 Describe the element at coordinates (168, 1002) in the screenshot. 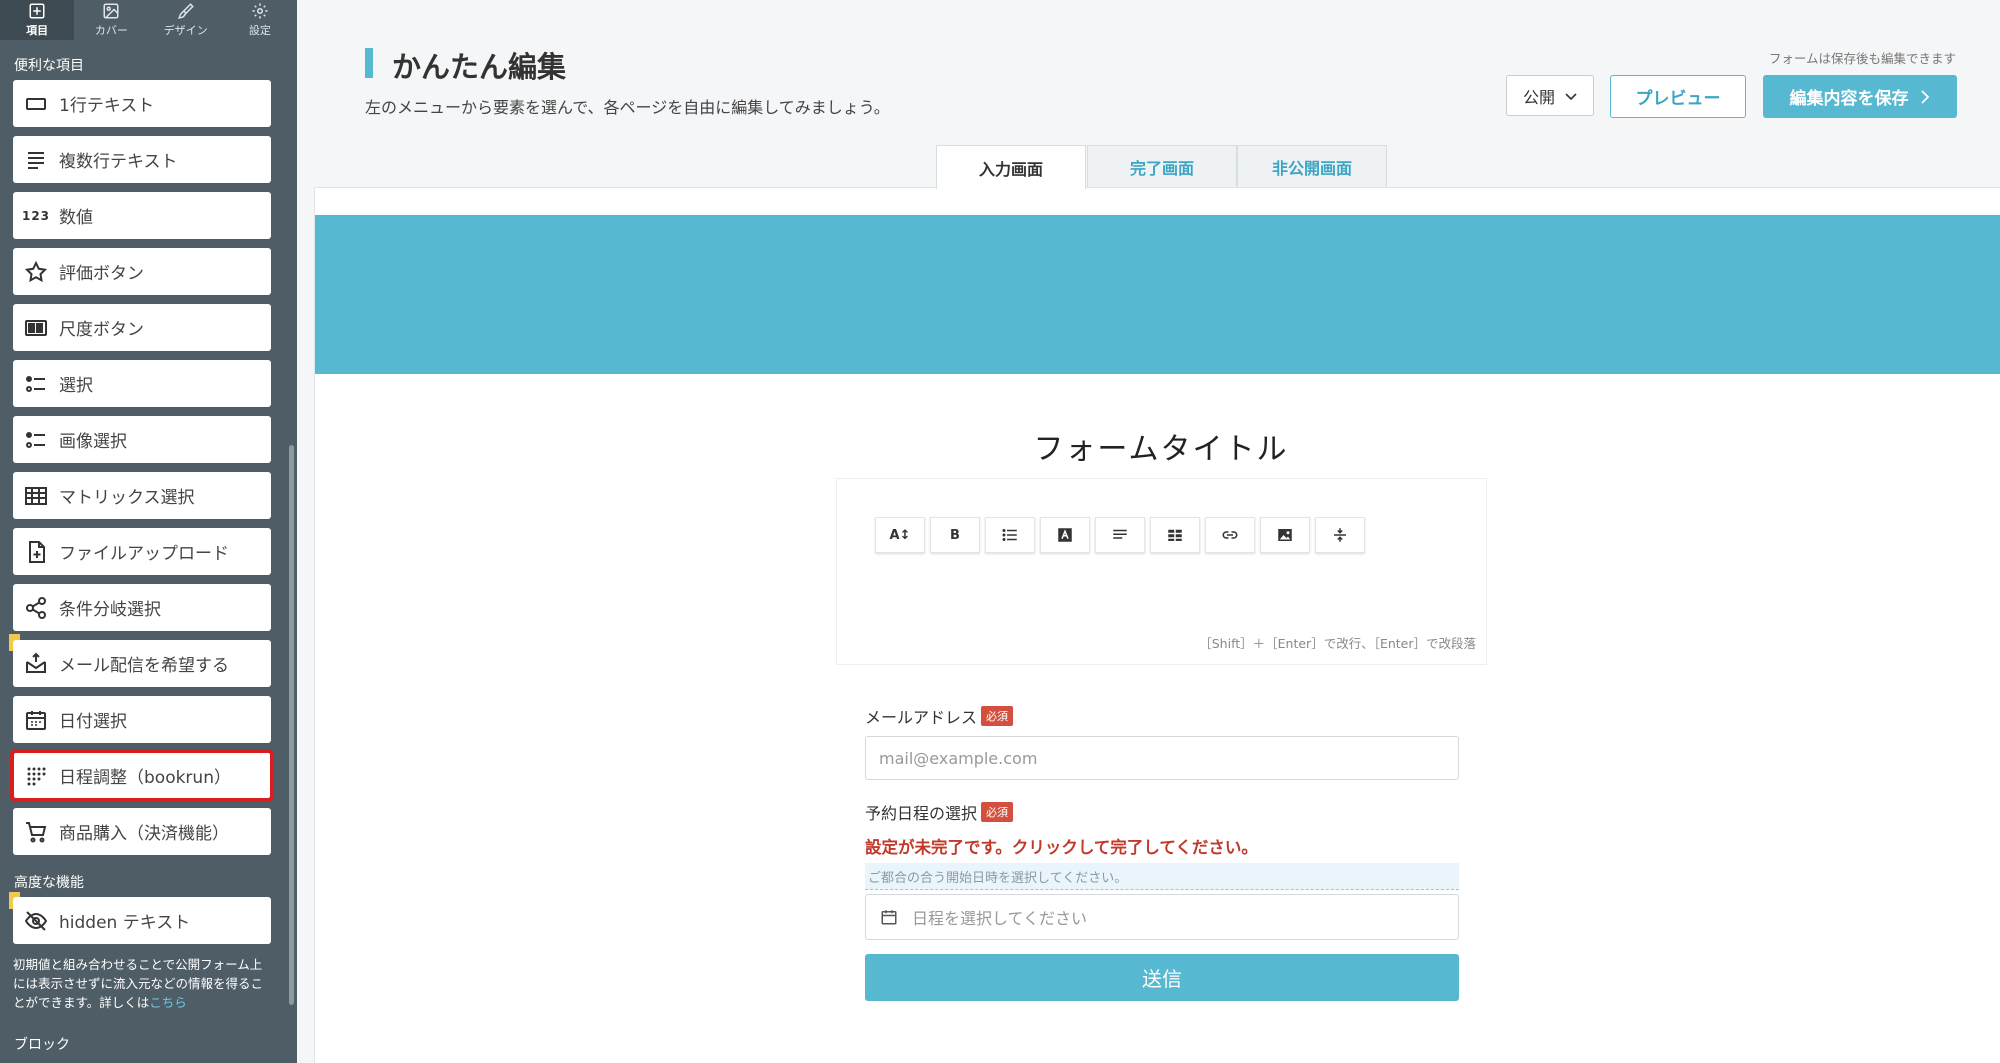

I see `note-link: こちら` at that location.